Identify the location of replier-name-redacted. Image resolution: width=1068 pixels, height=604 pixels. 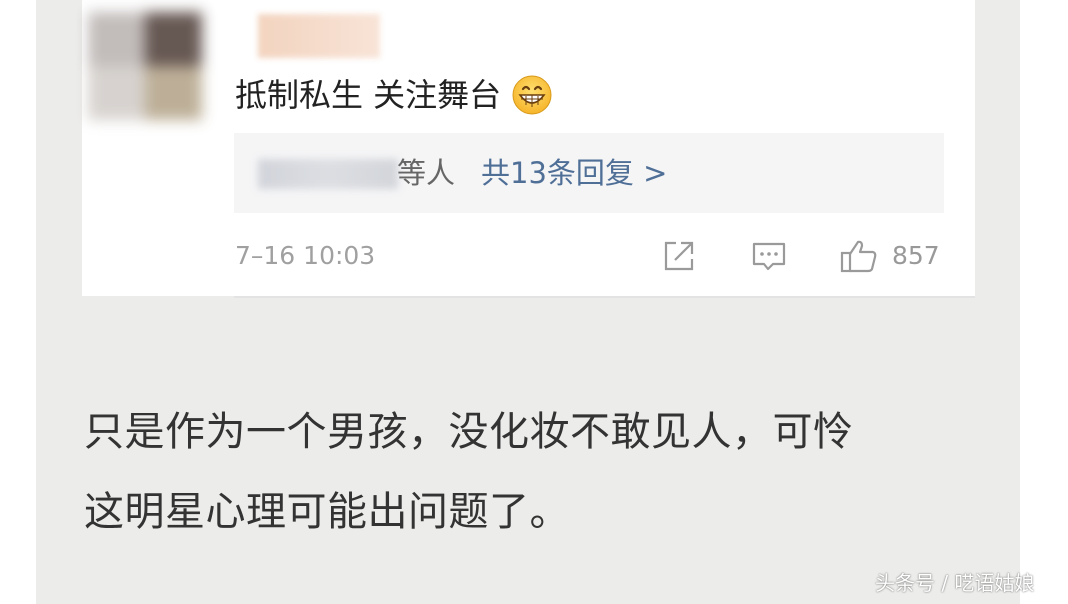
(328, 174).